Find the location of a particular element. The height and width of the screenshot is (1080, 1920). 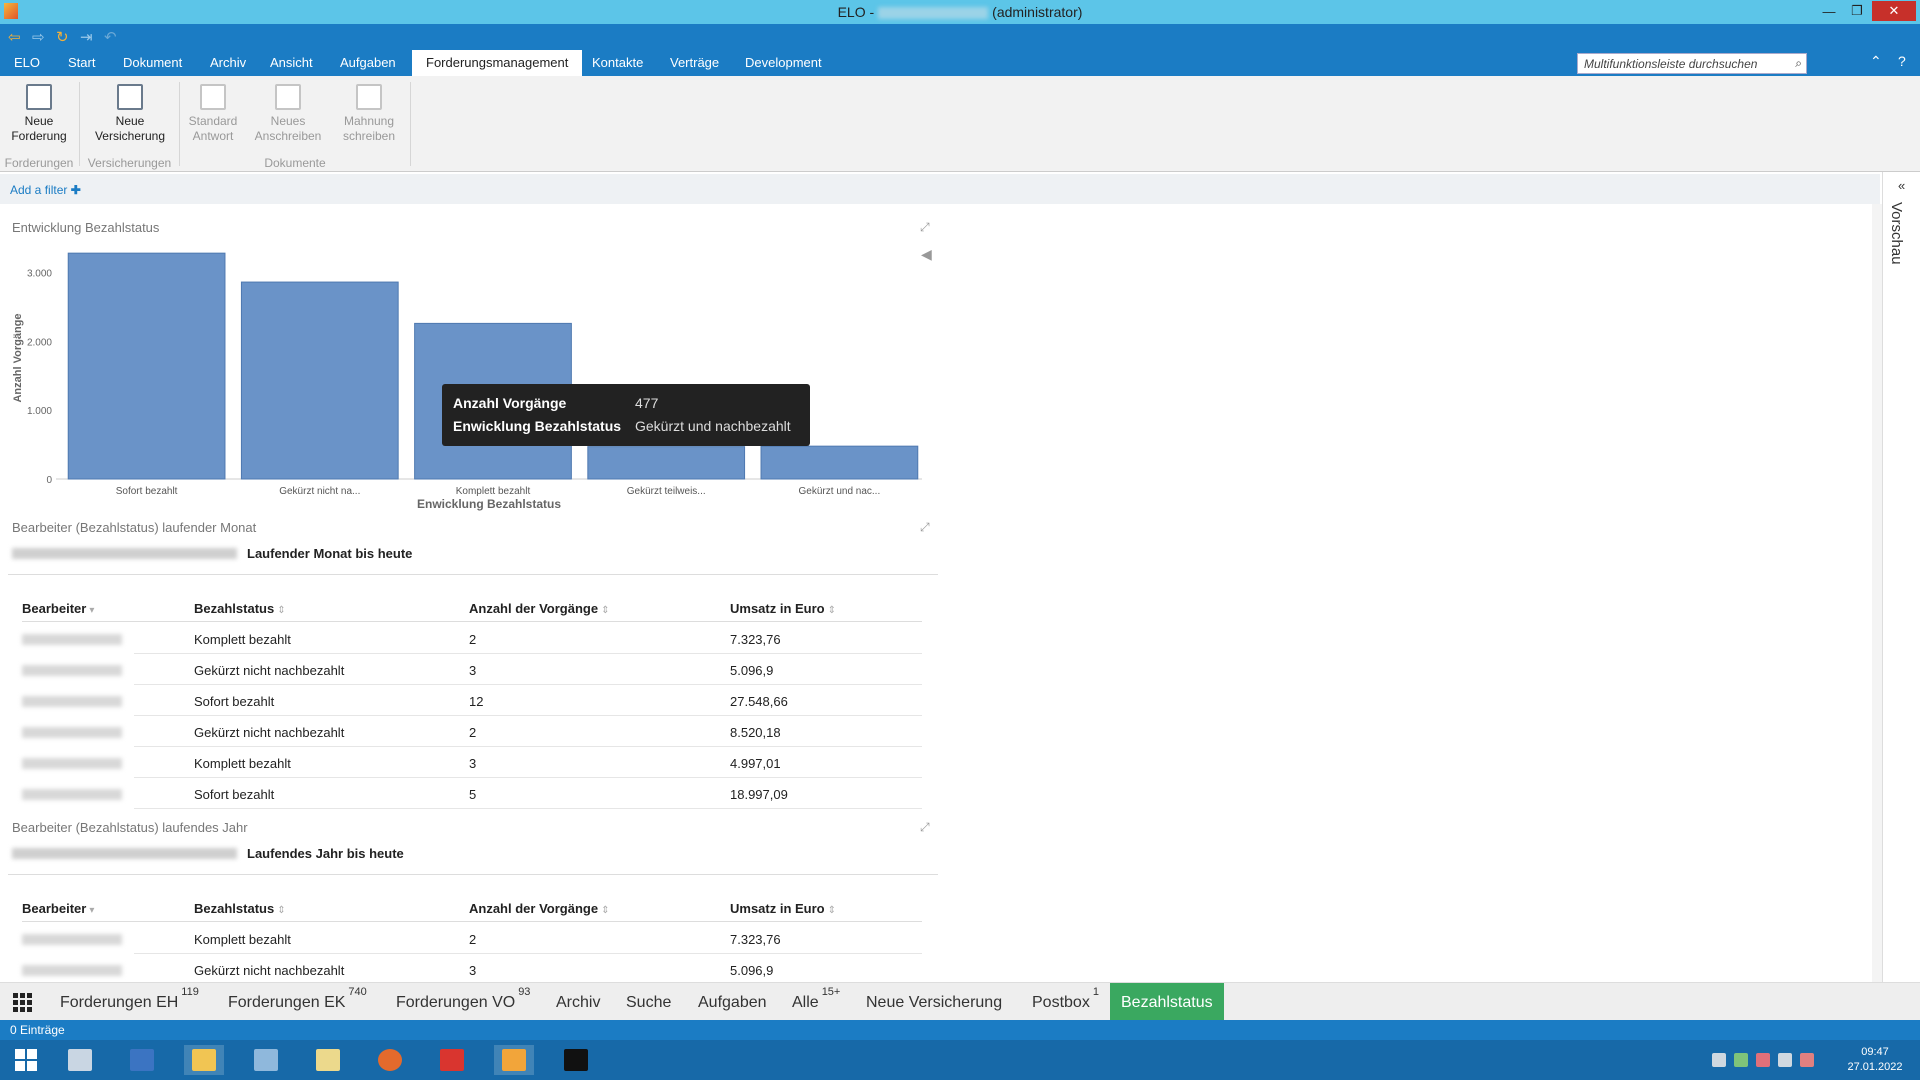

standard-answer-button: Standard Antwort is located at coordinates (213, 114).